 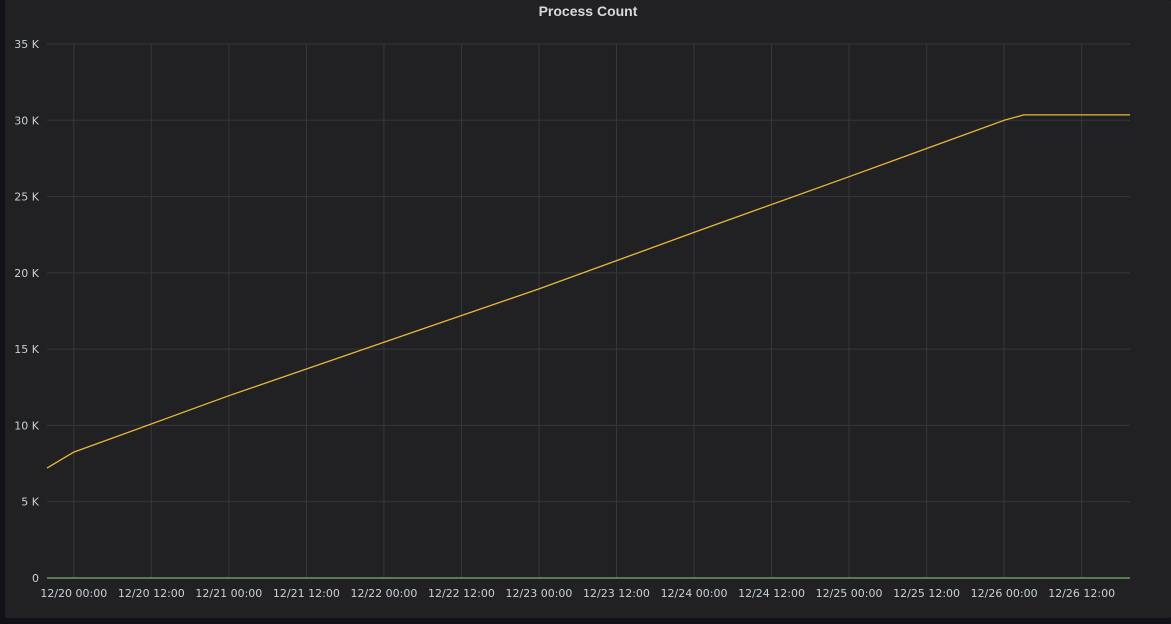 What do you see at coordinates (926, 593) in the screenshot?
I see `x-tick-label: 12/25 12:00` at bounding box center [926, 593].